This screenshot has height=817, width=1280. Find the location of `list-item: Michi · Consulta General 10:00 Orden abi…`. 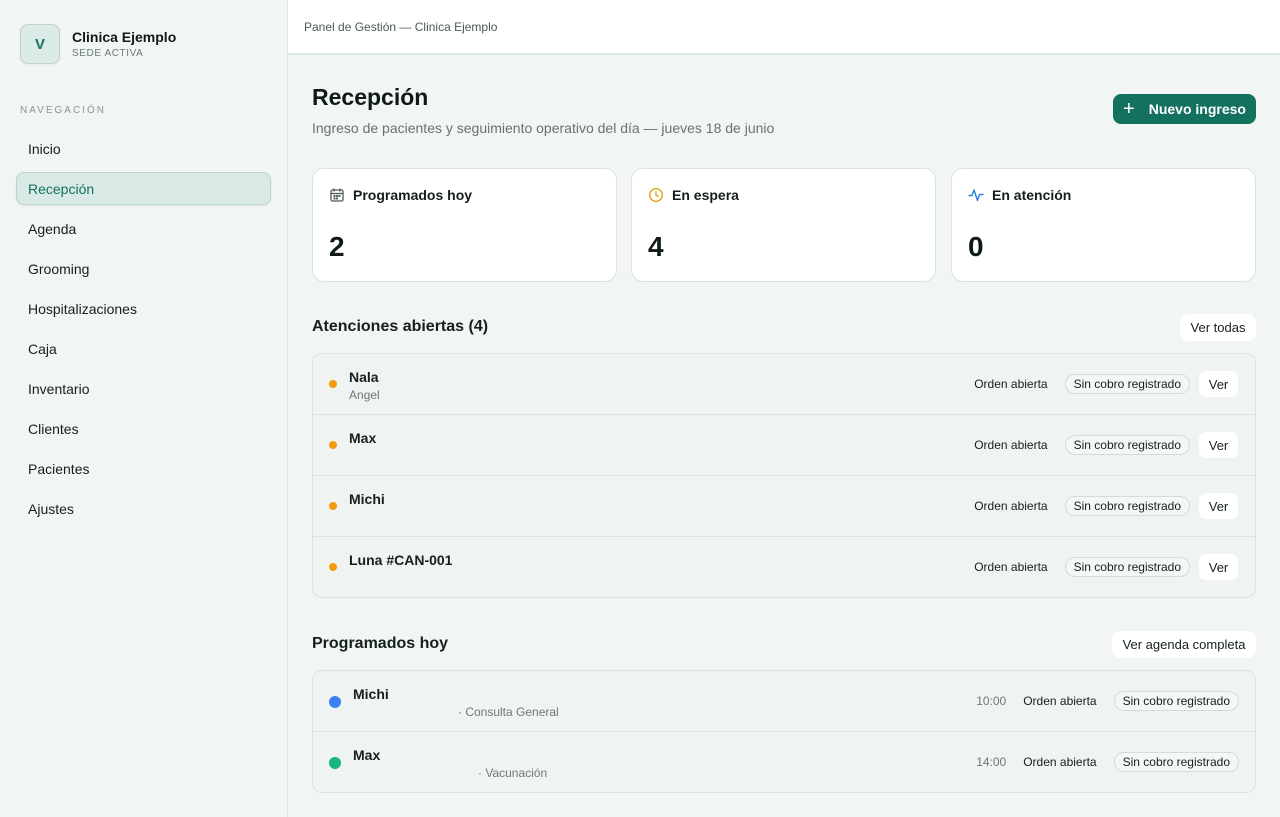

list-item: Michi · Consulta General 10:00 Orden abi… is located at coordinates (784, 701).